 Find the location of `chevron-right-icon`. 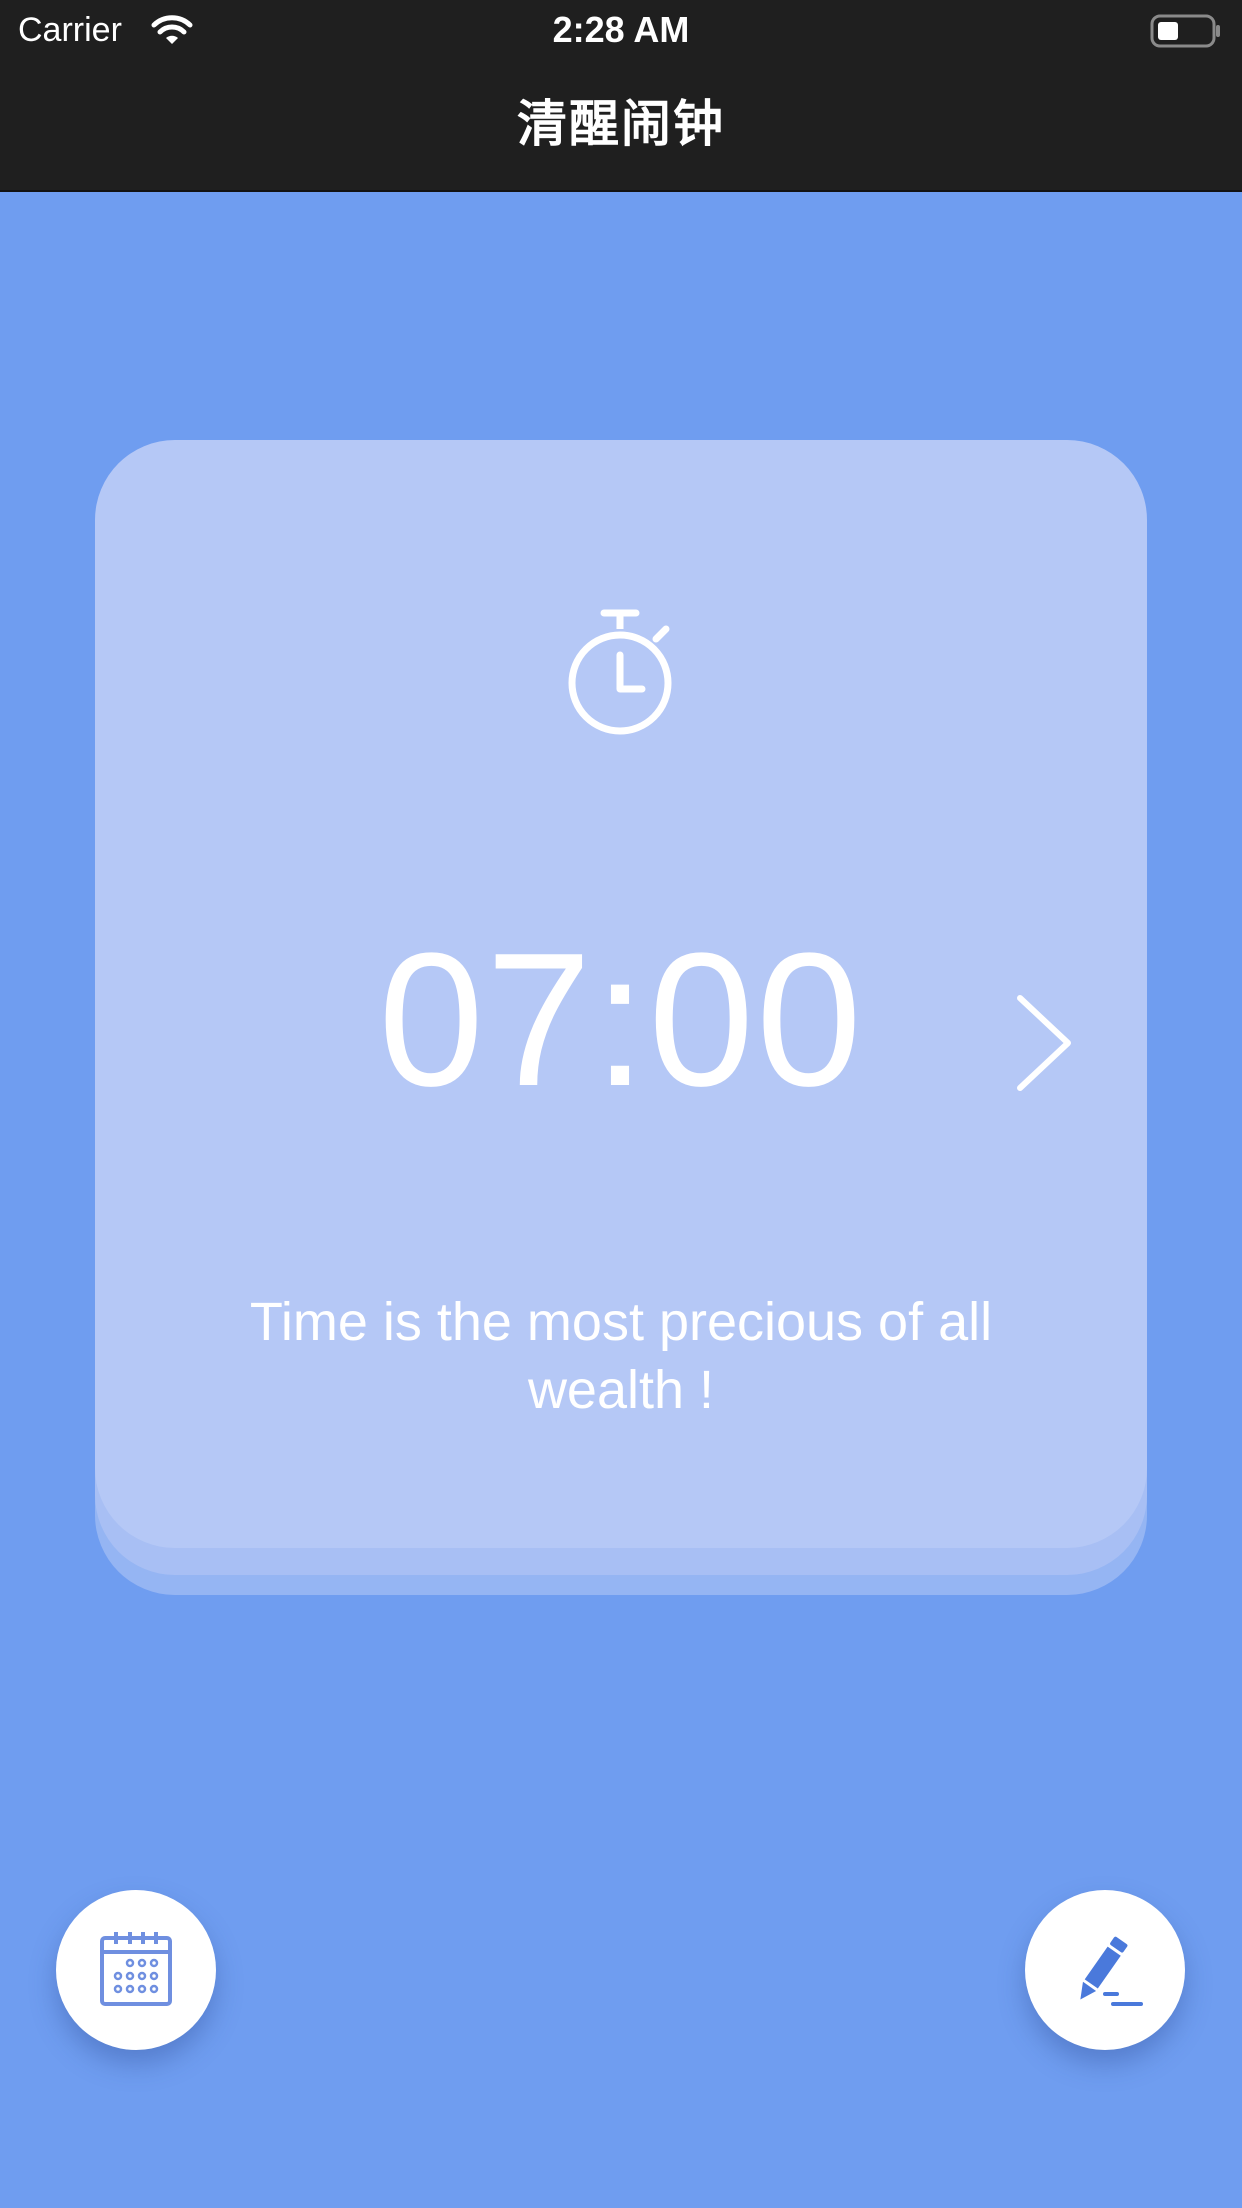

chevron-right-icon is located at coordinates (1045, 1043).